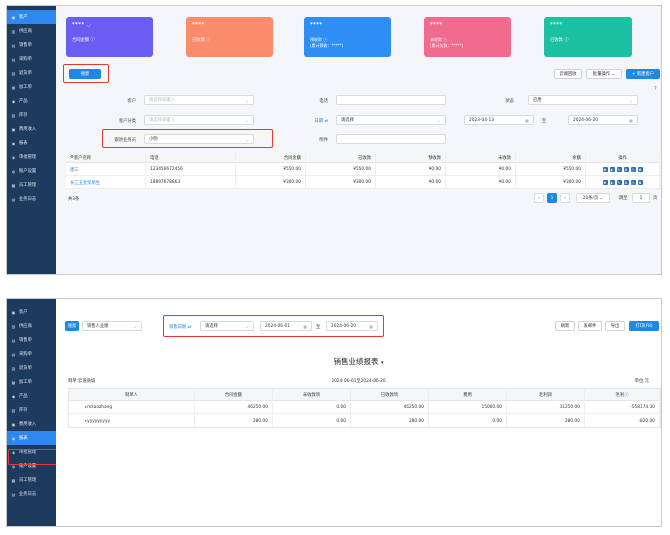 This screenshot has width=670, height=535. Describe the element at coordinates (318, 121) in the screenshot. I see `date-label: 日期 ⇄` at that location.